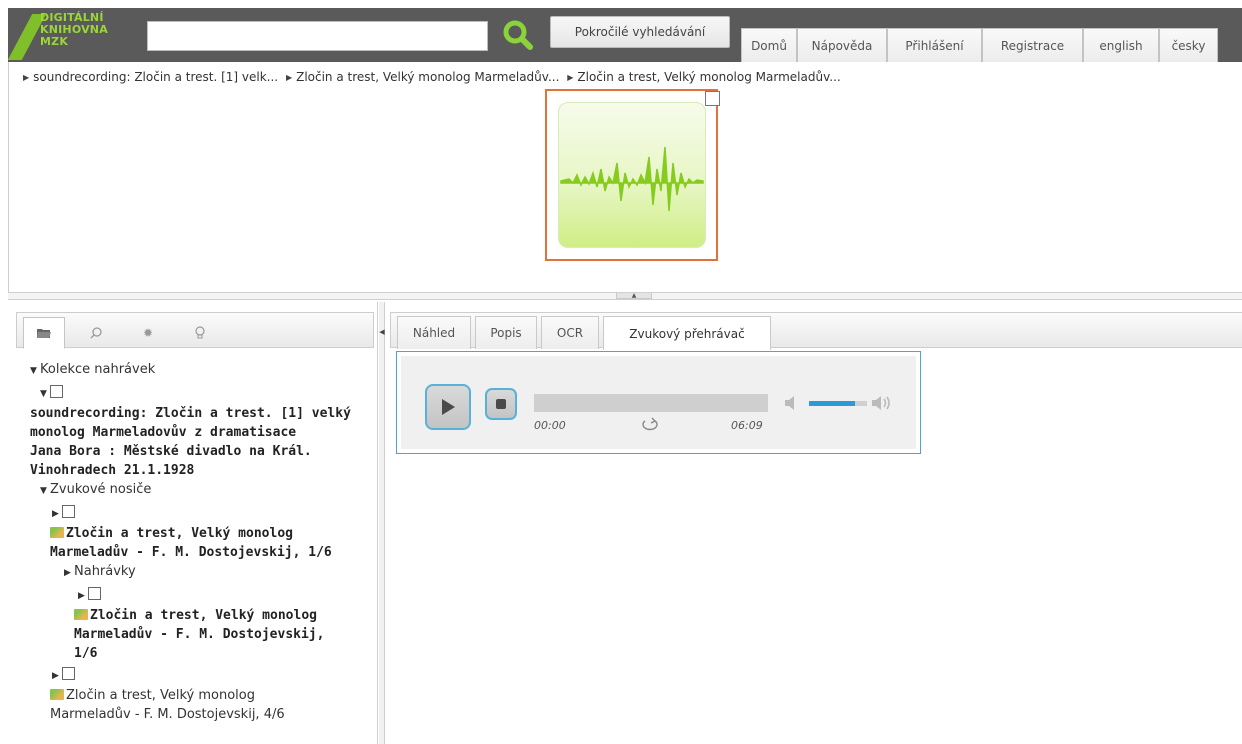 This screenshot has width=1242, height=744. I want to click on nav-register: Registrace, so click(1032, 45).